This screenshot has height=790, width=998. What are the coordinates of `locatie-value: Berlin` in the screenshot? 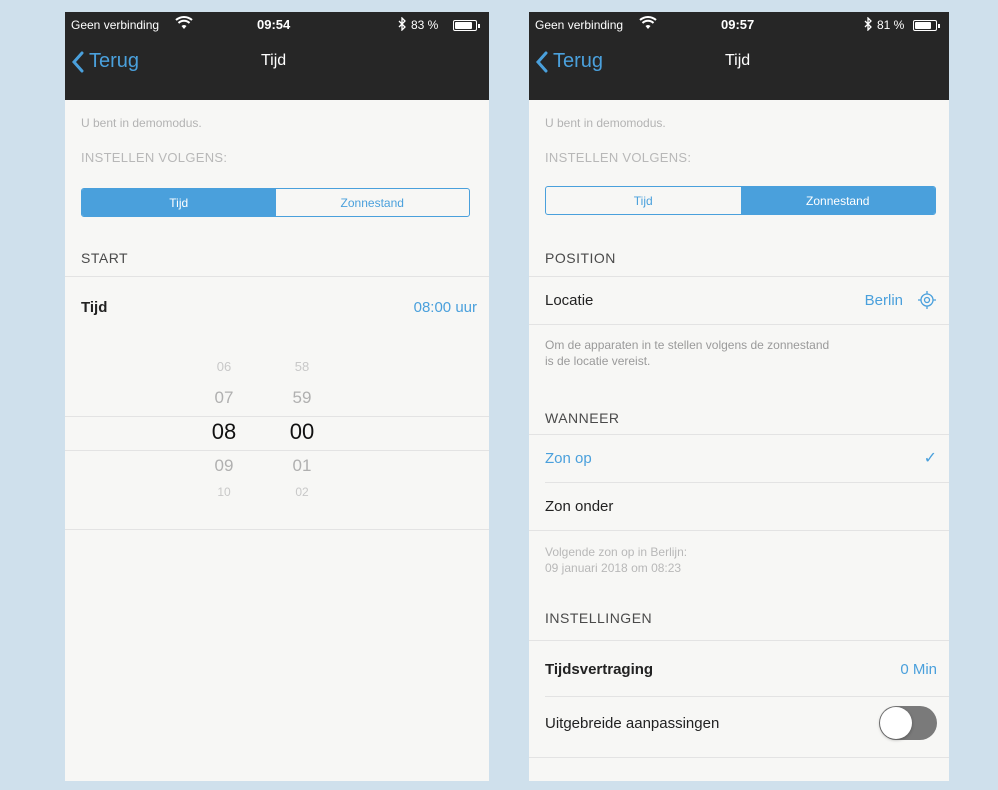 It's located at (883, 300).